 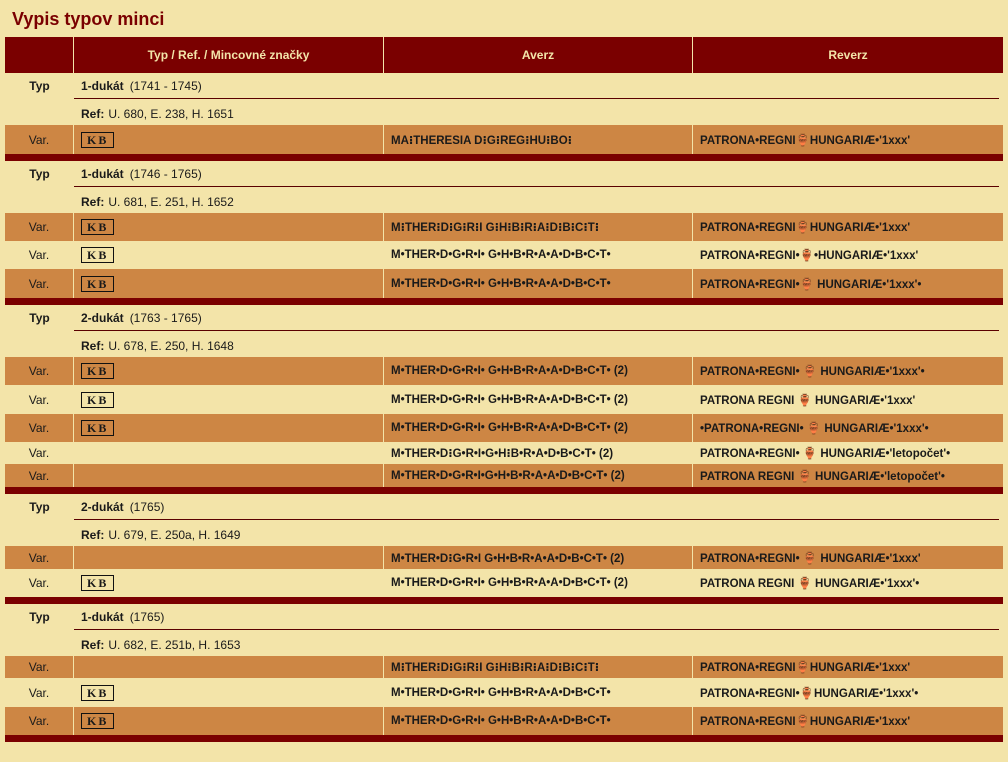 I want to click on averz-cell: M•THER•D⁝G•R•I•G•H⁝B•R•A•D•B•C•T• (2), so click(x=538, y=453).